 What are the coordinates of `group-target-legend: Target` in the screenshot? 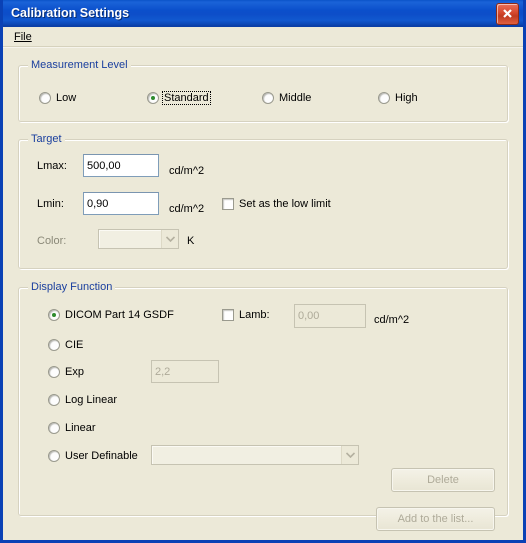 It's located at (46, 139).